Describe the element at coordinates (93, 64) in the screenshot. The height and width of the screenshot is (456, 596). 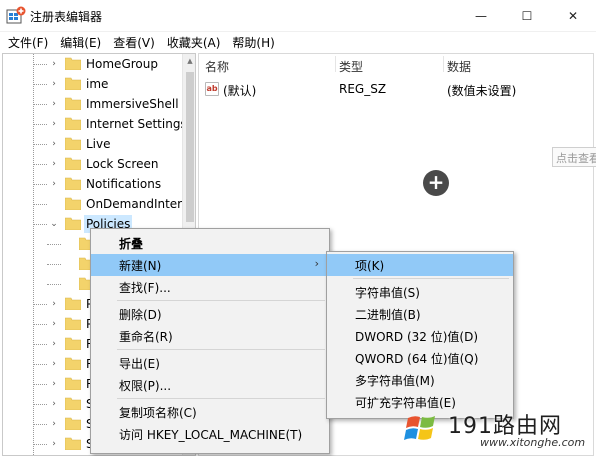
I see `tree-item: › HomeGroup` at that location.